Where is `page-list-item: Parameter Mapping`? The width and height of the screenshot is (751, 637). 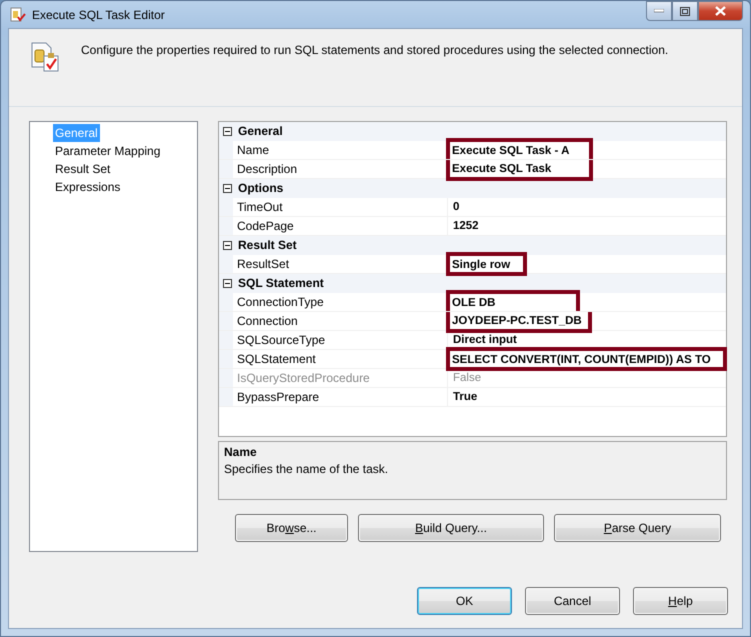 page-list-item: Parameter Mapping is located at coordinates (107, 151).